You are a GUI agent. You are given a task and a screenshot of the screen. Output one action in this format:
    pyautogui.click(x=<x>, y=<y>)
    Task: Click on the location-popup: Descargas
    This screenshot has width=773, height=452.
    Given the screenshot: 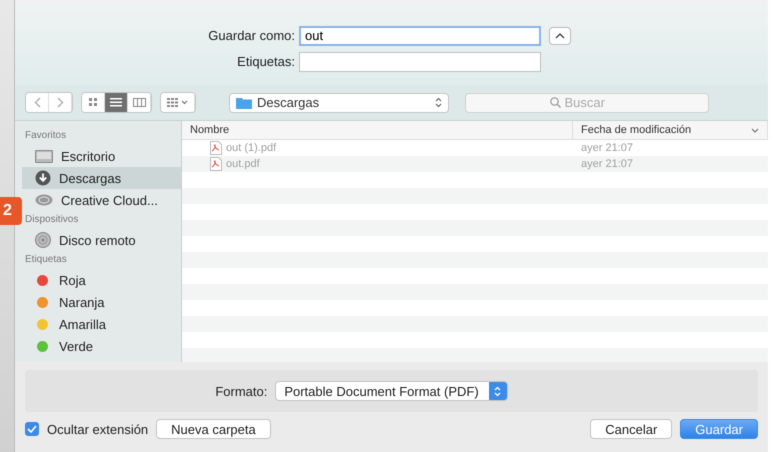 What is the action you would take?
    pyautogui.click(x=339, y=102)
    